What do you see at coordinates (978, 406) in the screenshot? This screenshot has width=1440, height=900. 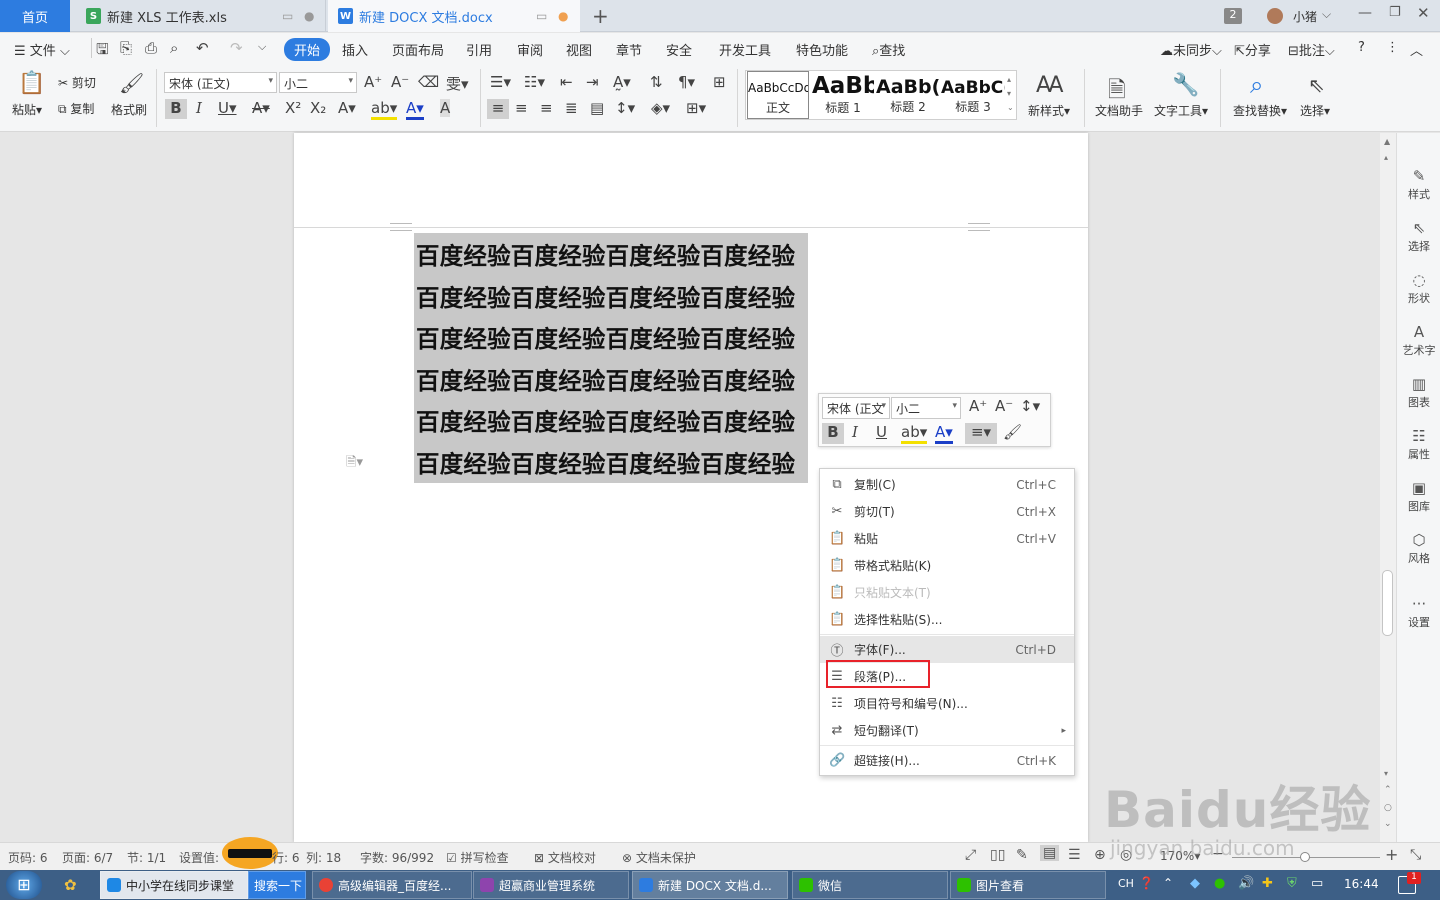 I see `grow-font-icon: A⁺` at bounding box center [978, 406].